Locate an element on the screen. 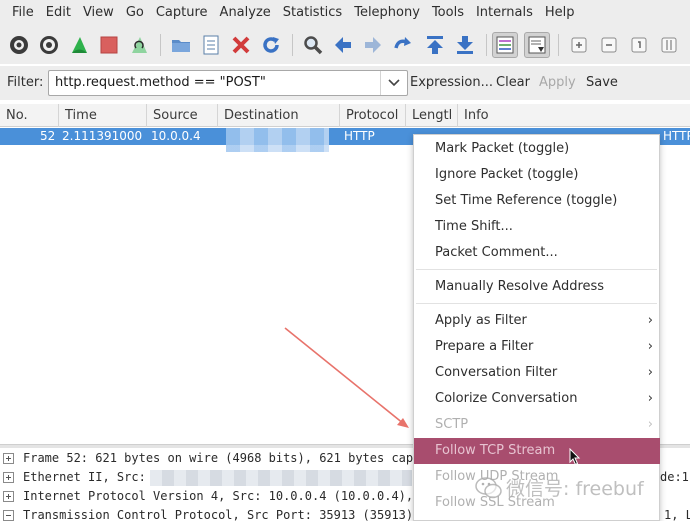  menu-item-manually-resolve-address: Manually Resolve Address is located at coordinates (536, 287).